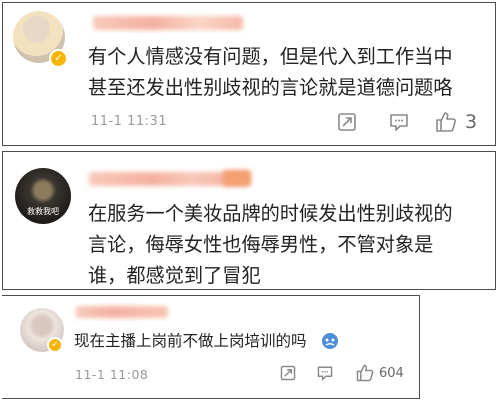 The image size is (500, 401). I want to click on comment-timestamp: 11-1 11:08, so click(112, 374).